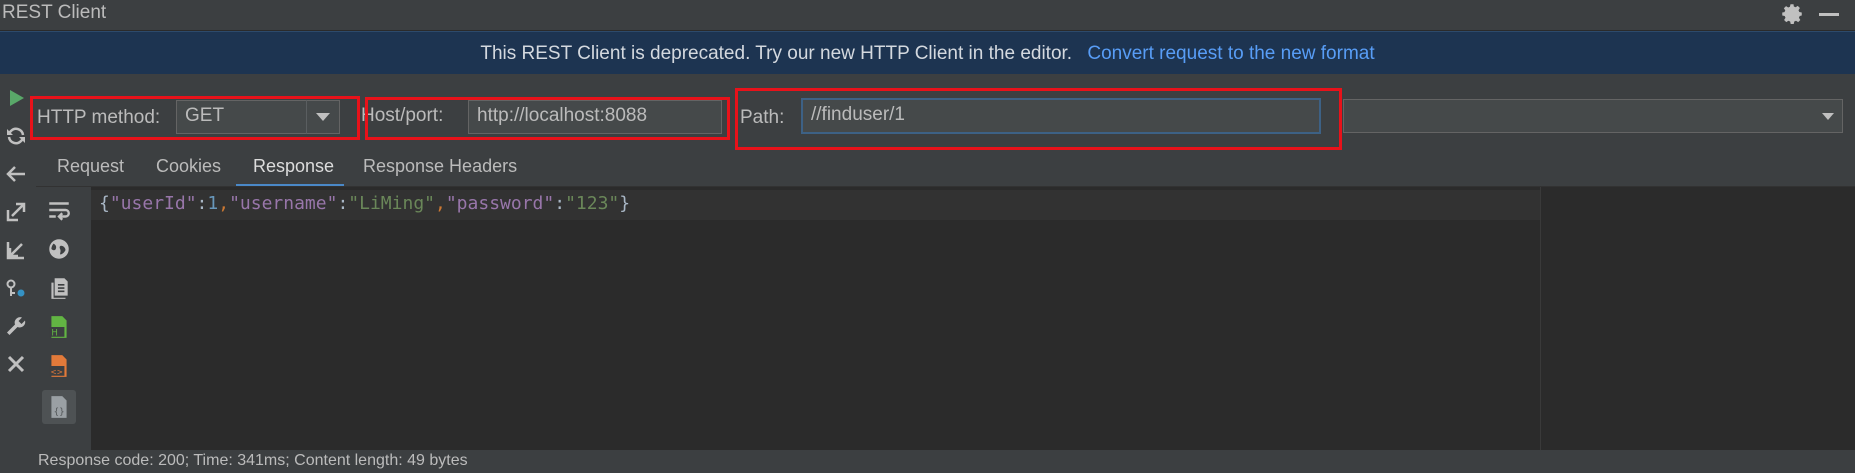 This screenshot has height=473, width=1855. What do you see at coordinates (16, 212) in the screenshot?
I see `export-icon` at bounding box center [16, 212].